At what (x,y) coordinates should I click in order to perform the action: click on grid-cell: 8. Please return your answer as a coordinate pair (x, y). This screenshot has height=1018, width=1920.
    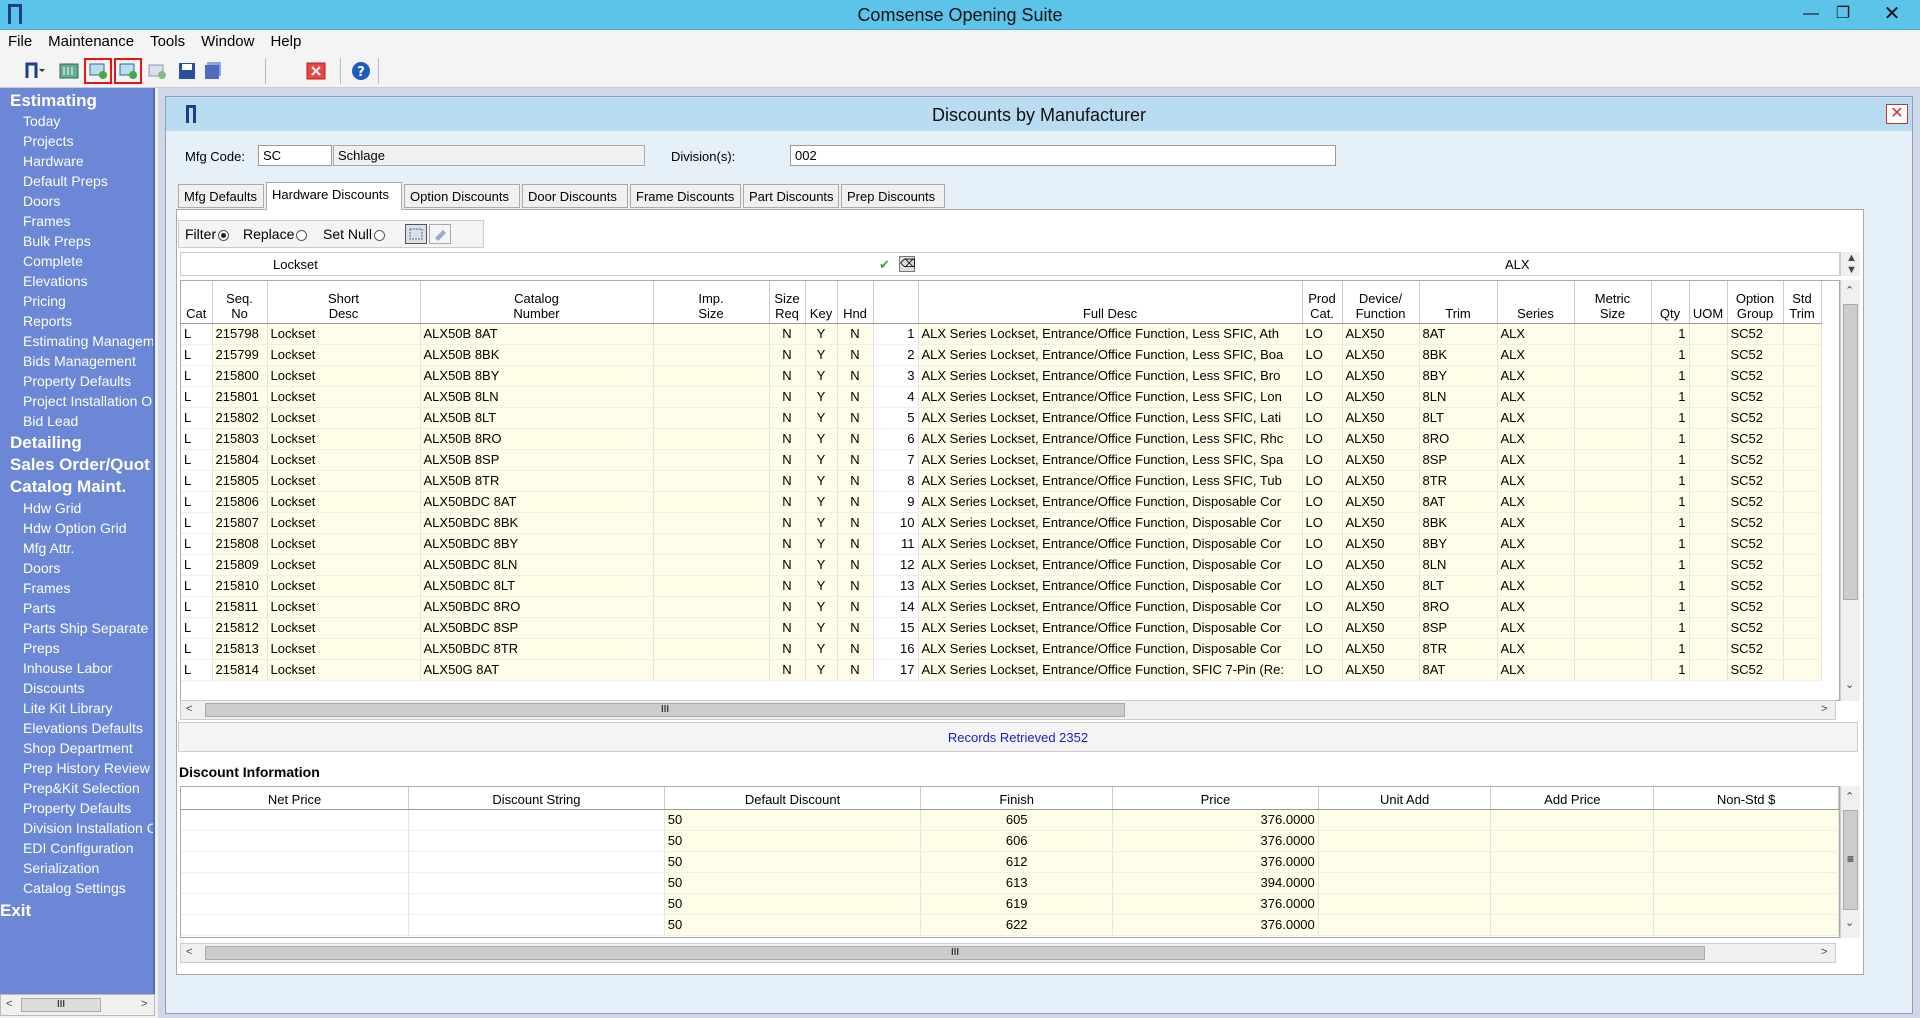
    Looking at the image, I should click on (896, 481).